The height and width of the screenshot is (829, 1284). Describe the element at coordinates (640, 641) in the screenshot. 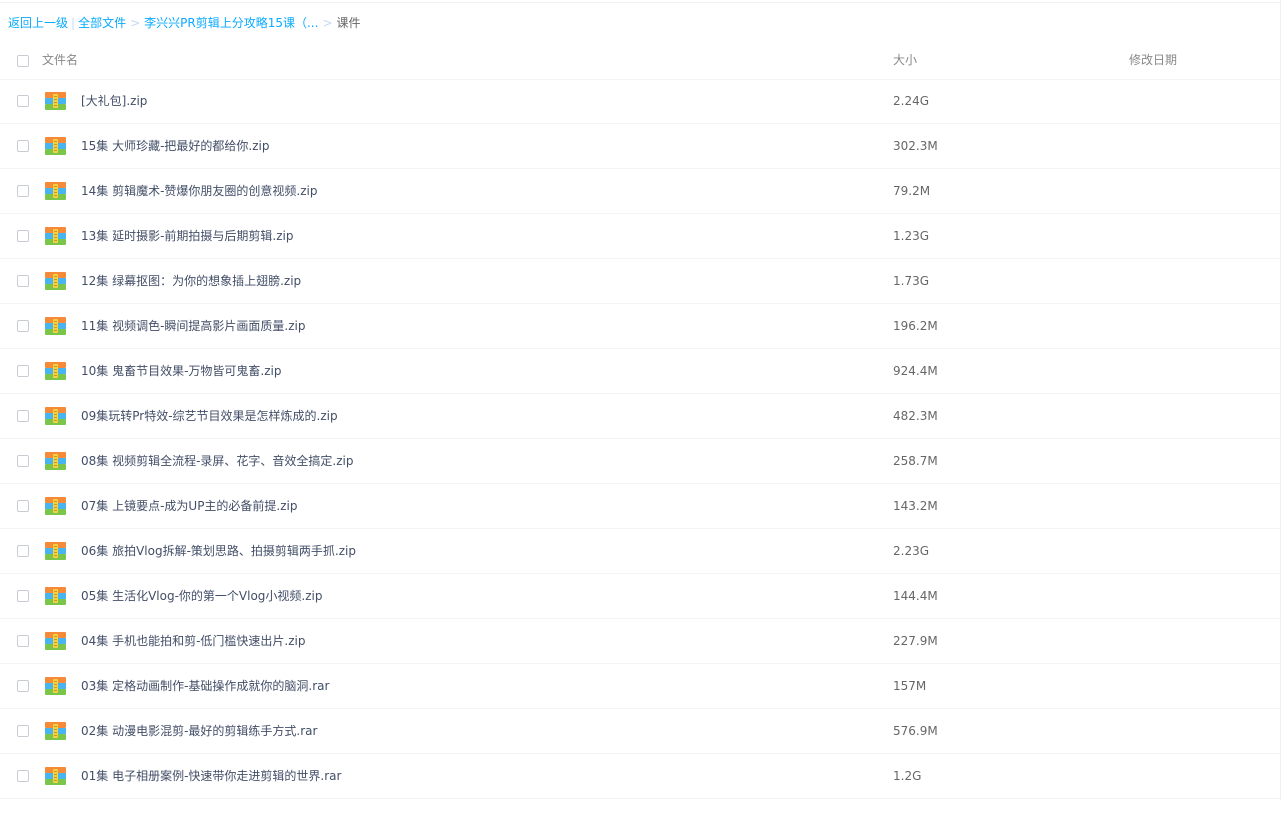

I see `table-row: 04集 手机也能拍和剪-低门槛快速出片.zip 227.9M` at that location.